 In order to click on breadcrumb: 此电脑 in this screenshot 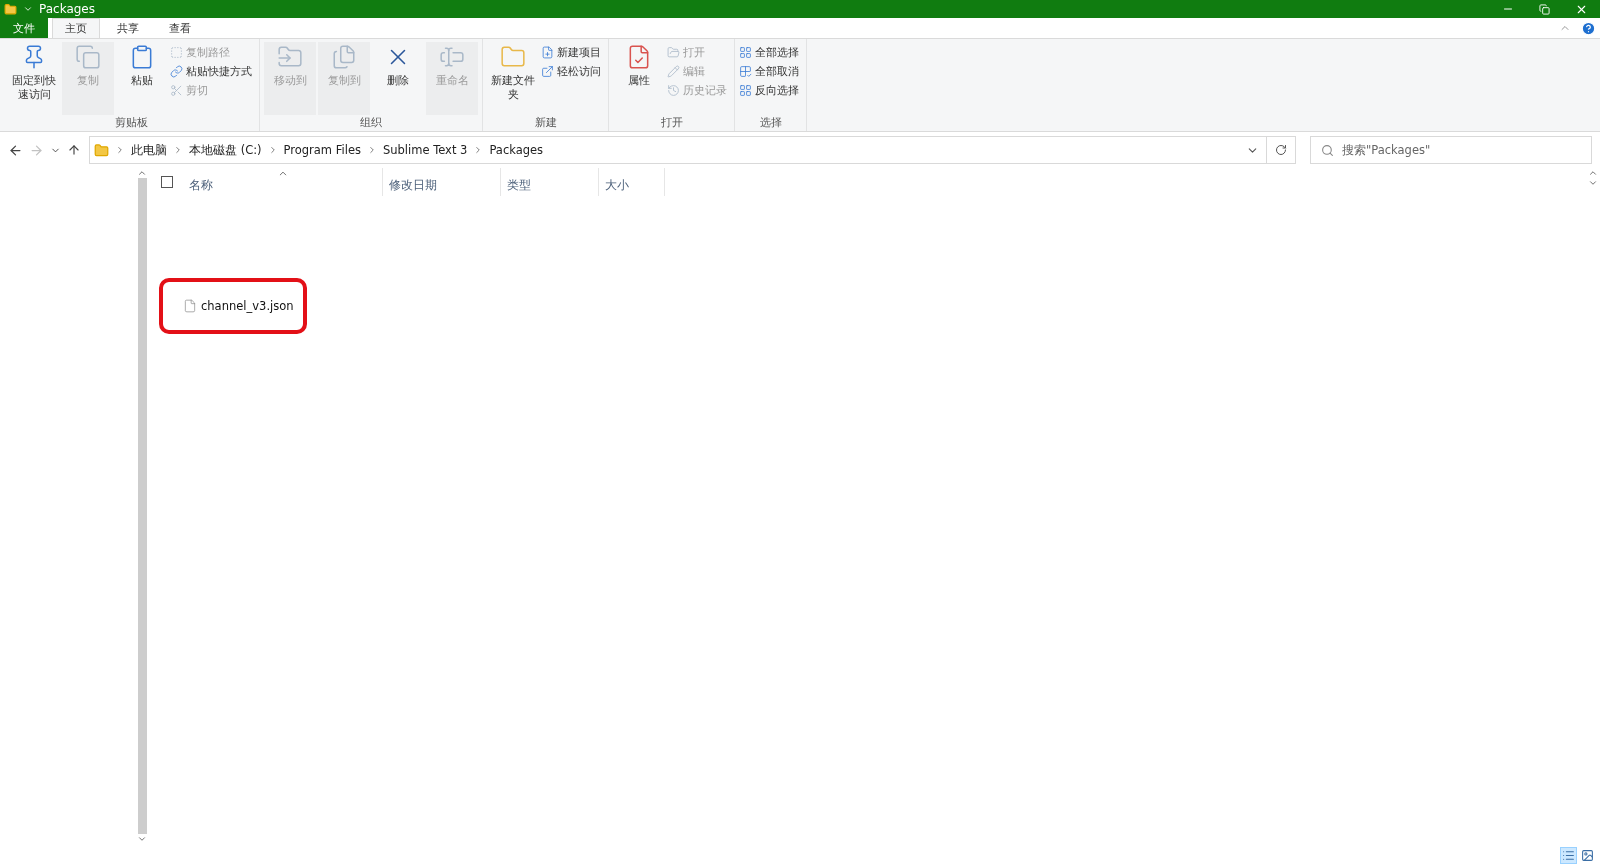, I will do `click(149, 150)`.